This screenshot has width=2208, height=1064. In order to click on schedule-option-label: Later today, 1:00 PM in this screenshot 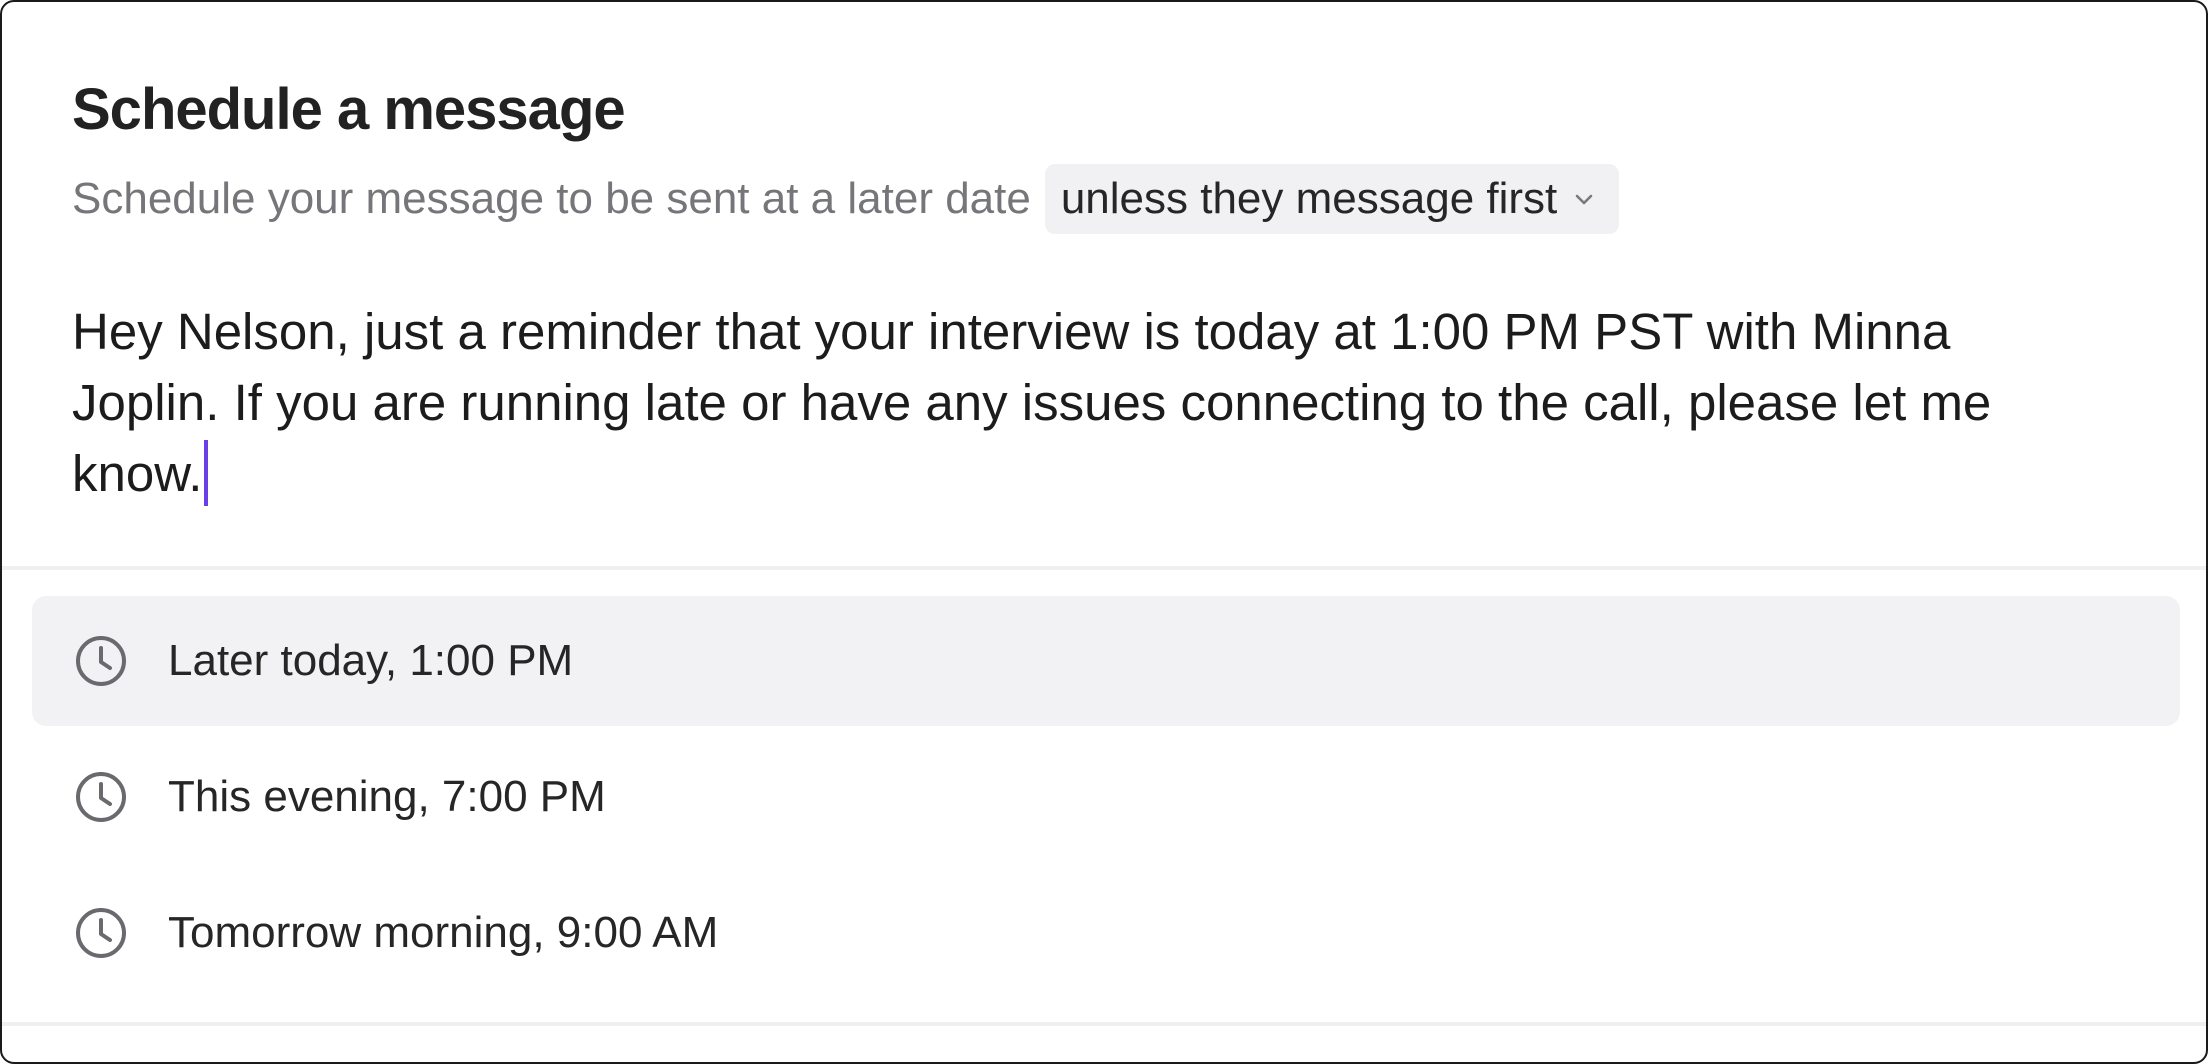, I will do `click(371, 660)`.